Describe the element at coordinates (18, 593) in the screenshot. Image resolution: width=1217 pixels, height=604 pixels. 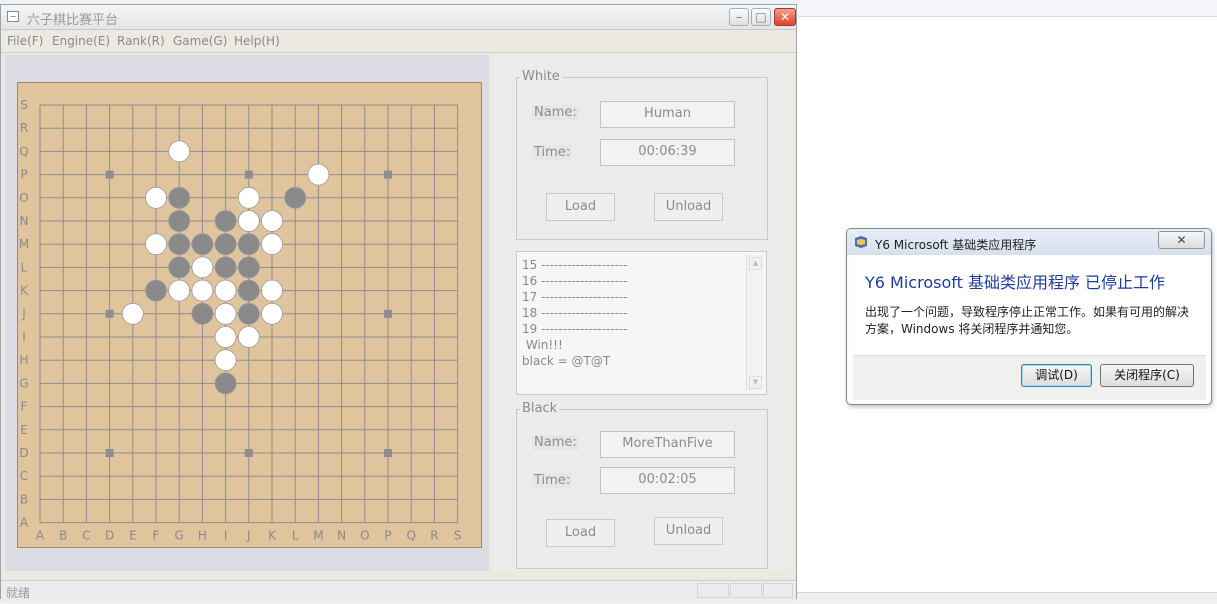
I see `status-text: 就绪` at that location.